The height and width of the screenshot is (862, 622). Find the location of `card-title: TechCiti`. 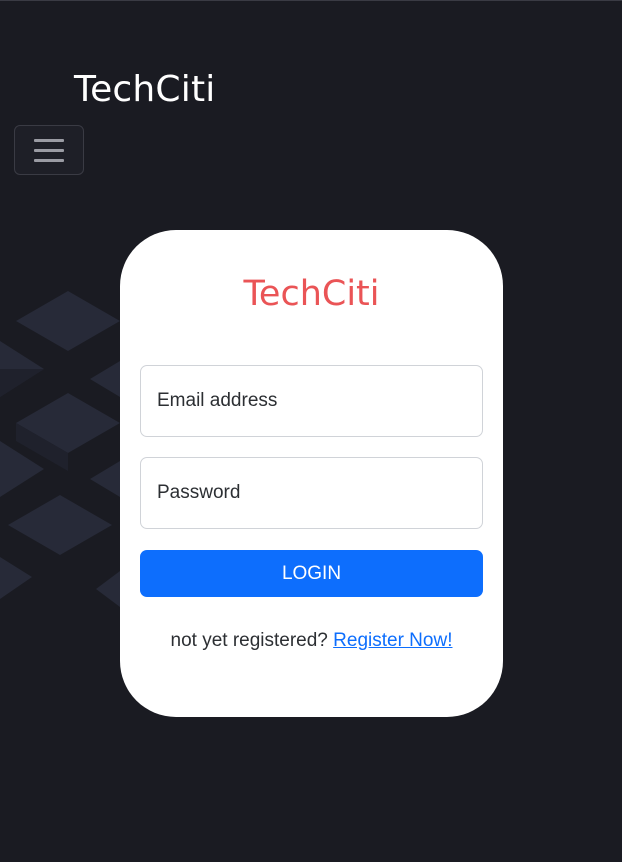

card-title: TechCiti is located at coordinates (311, 294).